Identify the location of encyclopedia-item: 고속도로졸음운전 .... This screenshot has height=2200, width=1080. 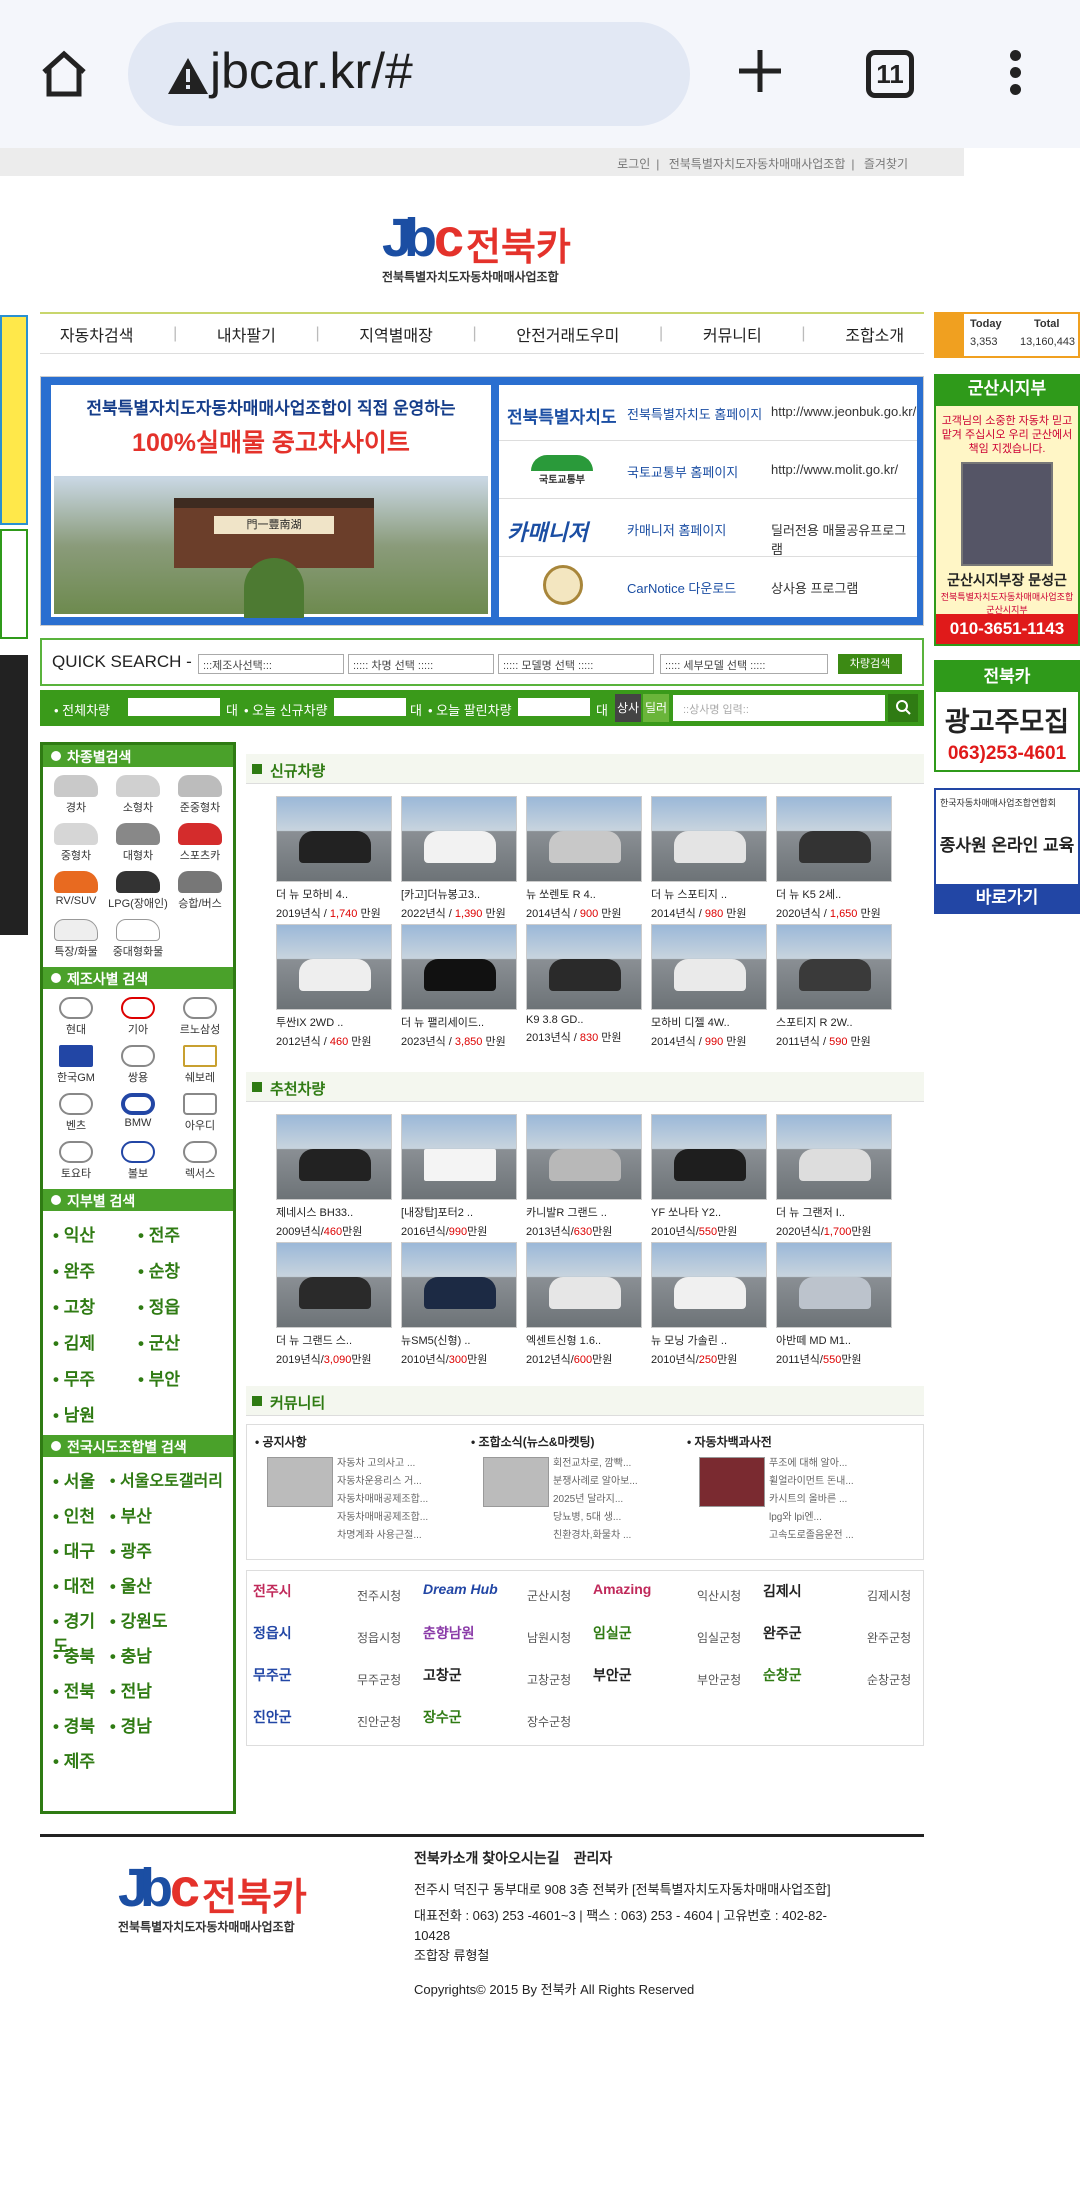
(811, 1536).